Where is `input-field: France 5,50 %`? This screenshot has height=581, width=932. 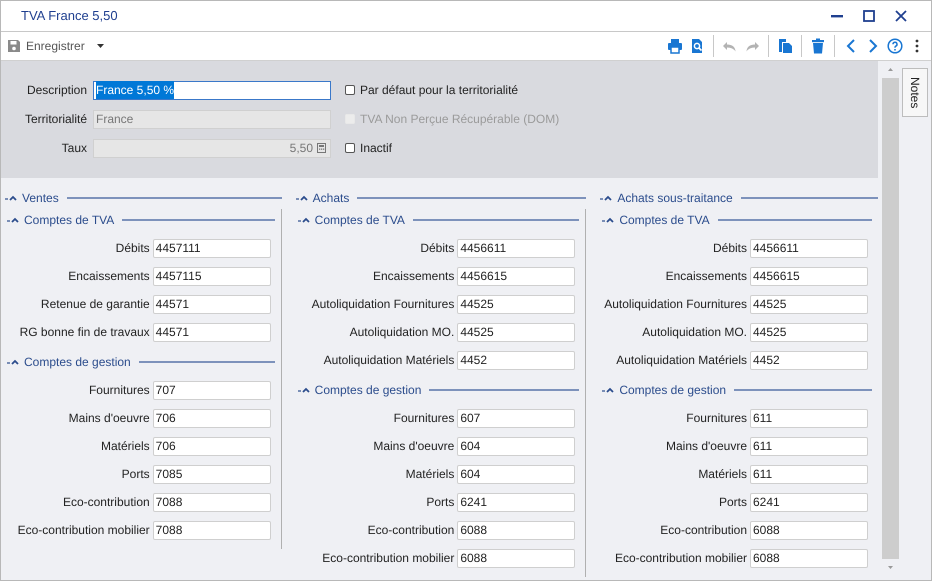
input-field: France 5,50 % is located at coordinates (212, 90).